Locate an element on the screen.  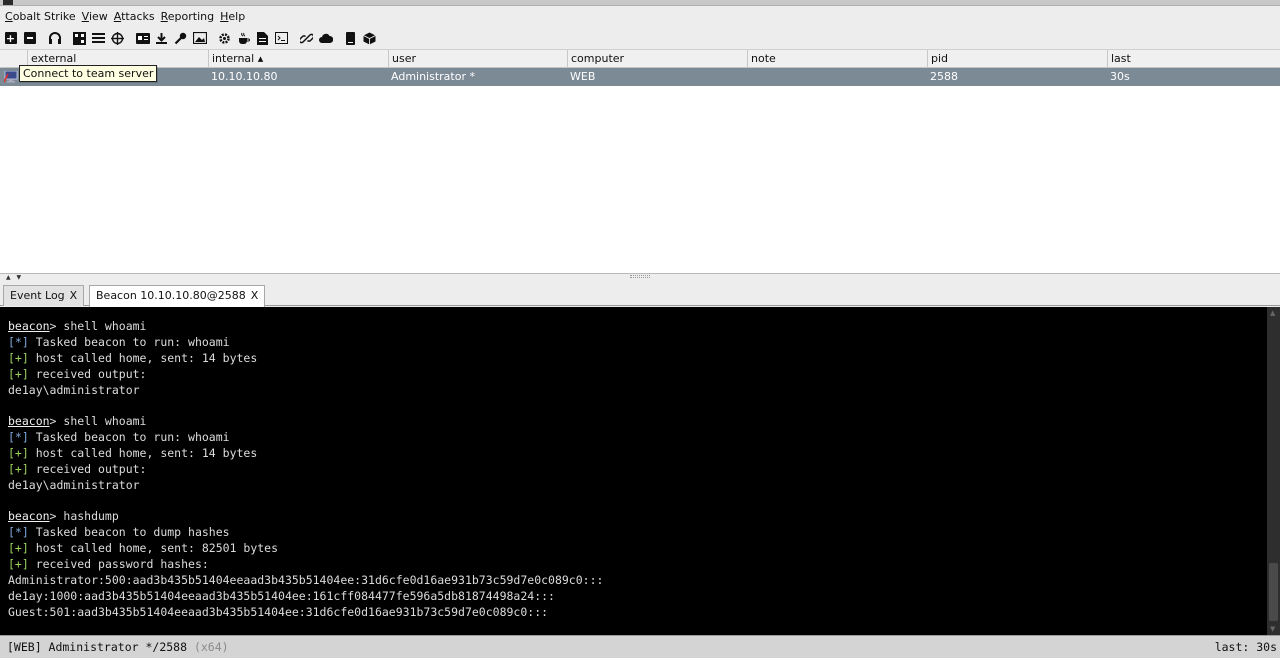
screenshots-icon is located at coordinates (199, 38).